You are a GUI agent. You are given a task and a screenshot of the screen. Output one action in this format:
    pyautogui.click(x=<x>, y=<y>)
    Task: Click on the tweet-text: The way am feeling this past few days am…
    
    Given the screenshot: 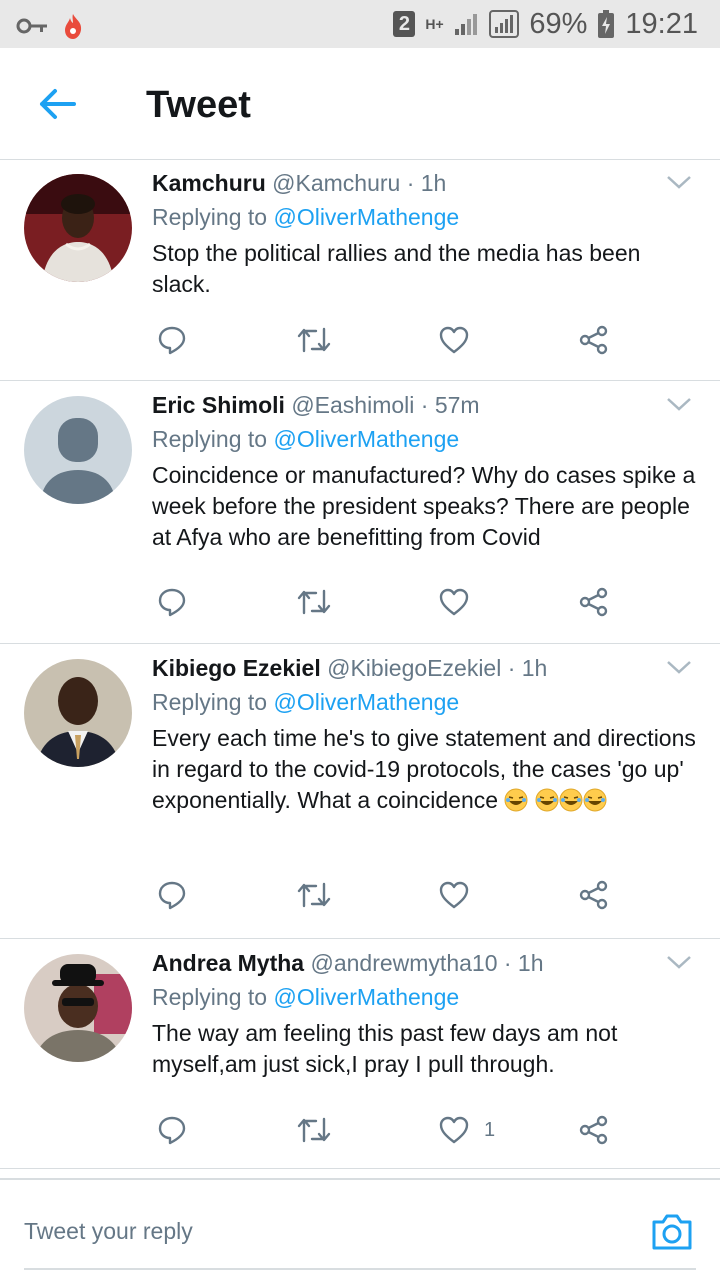 What is the action you would take?
    pyautogui.click(x=385, y=1048)
    